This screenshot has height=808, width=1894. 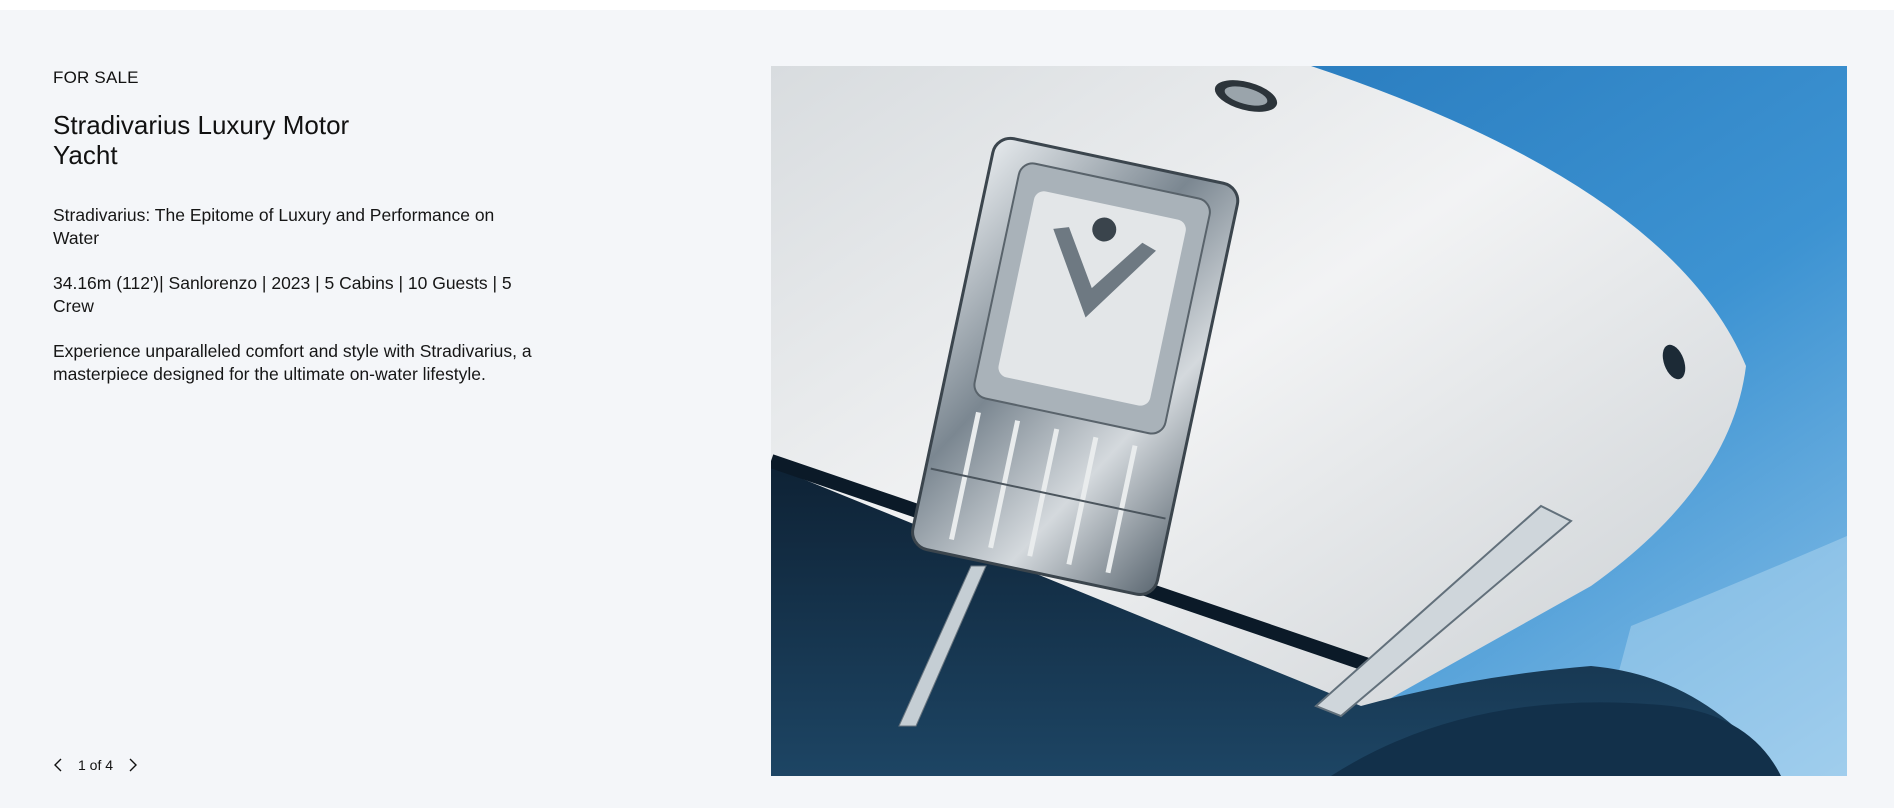 I want to click on gallery-counter: 1 of 4, so click(x=96, y=765).